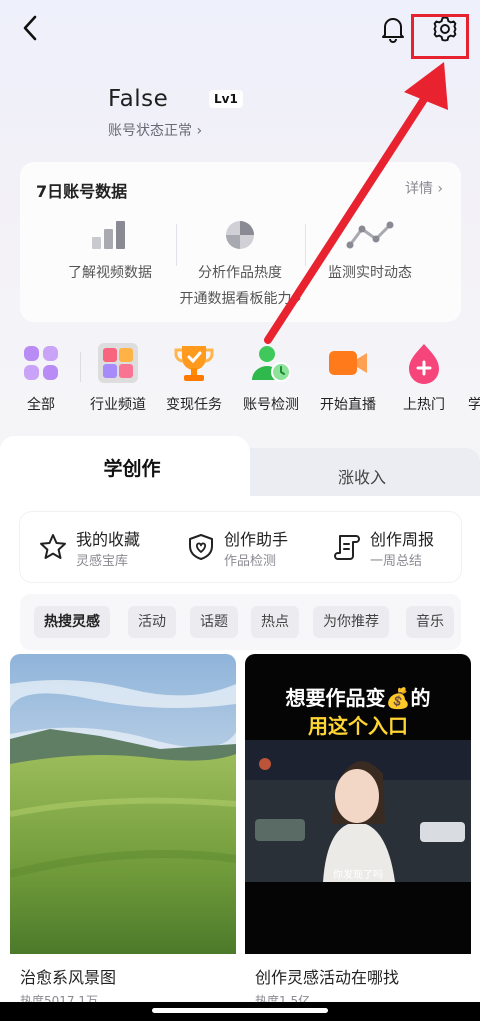 The height and width of the screenshot is (1021, 480). I want to click on metric-label: 了解视频数据, so click(110, 273).